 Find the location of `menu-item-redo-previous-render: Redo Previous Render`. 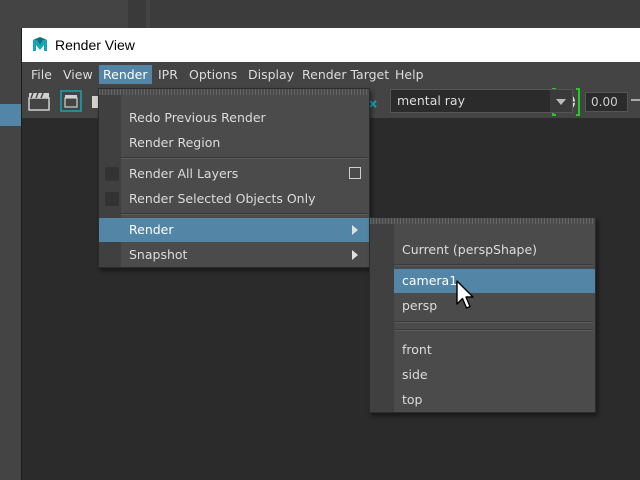

menu-item-redo-previous-render: Redo Previous Render is located at coordinates (234, 118).